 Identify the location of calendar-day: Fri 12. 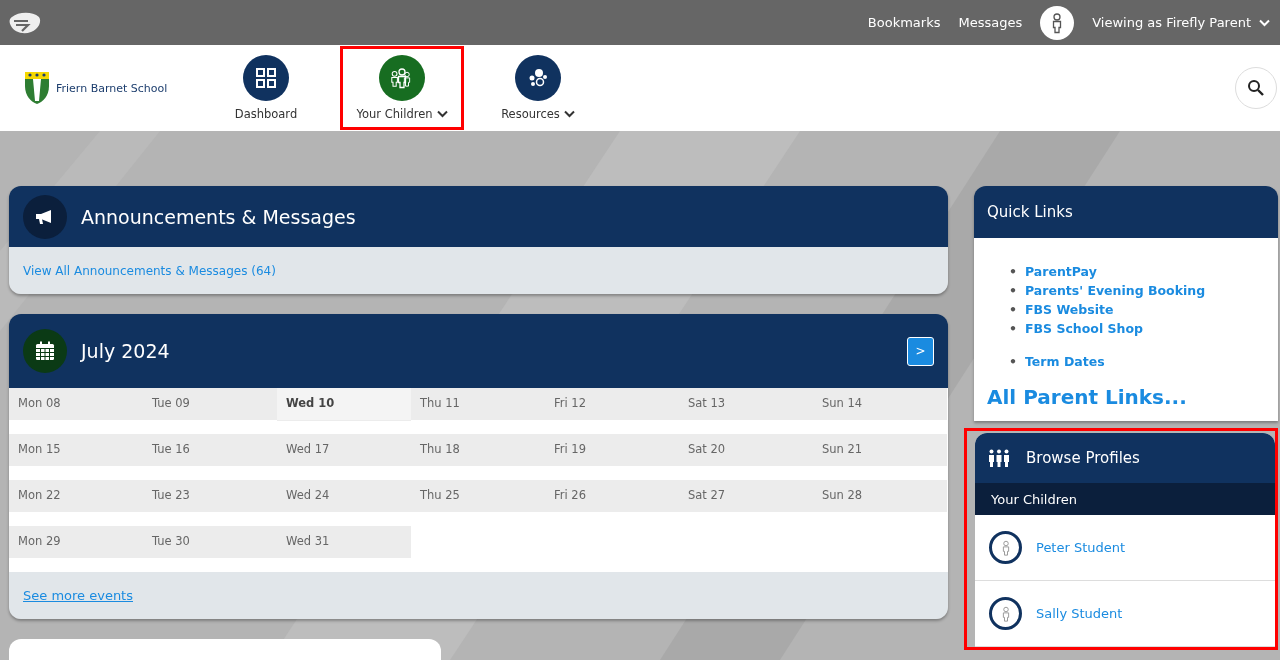
(612, 404).